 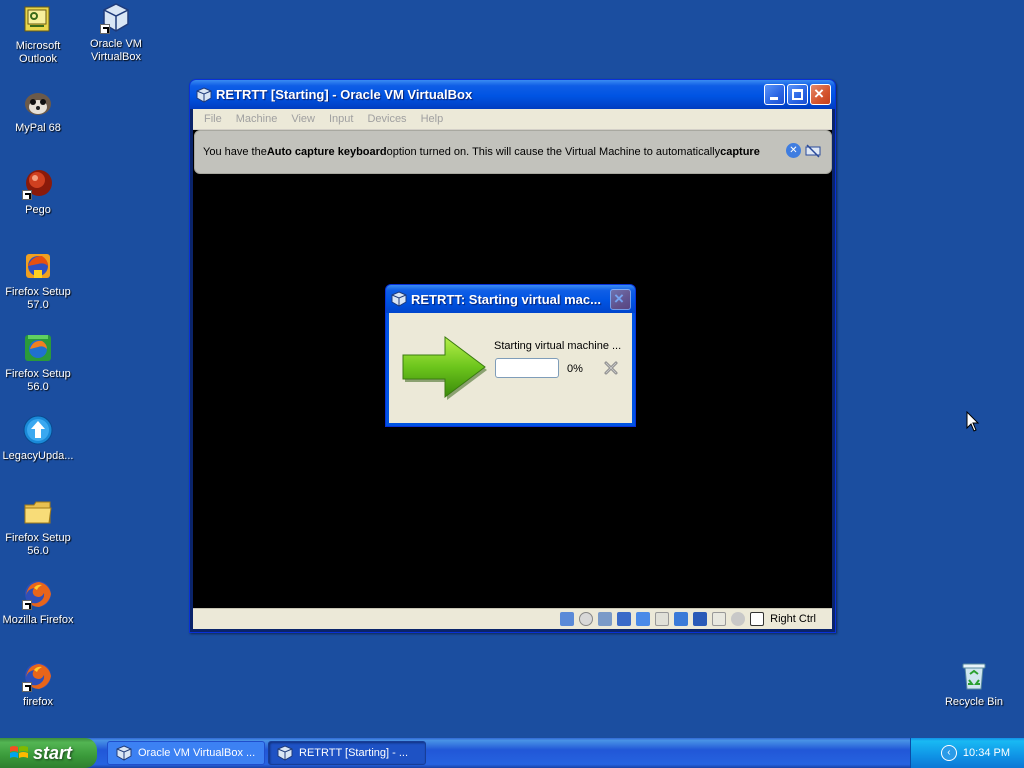 What do you see at coordinates (38, 184) in the screenshot?
I see `pego-icon` at bounding box center [38, 184].